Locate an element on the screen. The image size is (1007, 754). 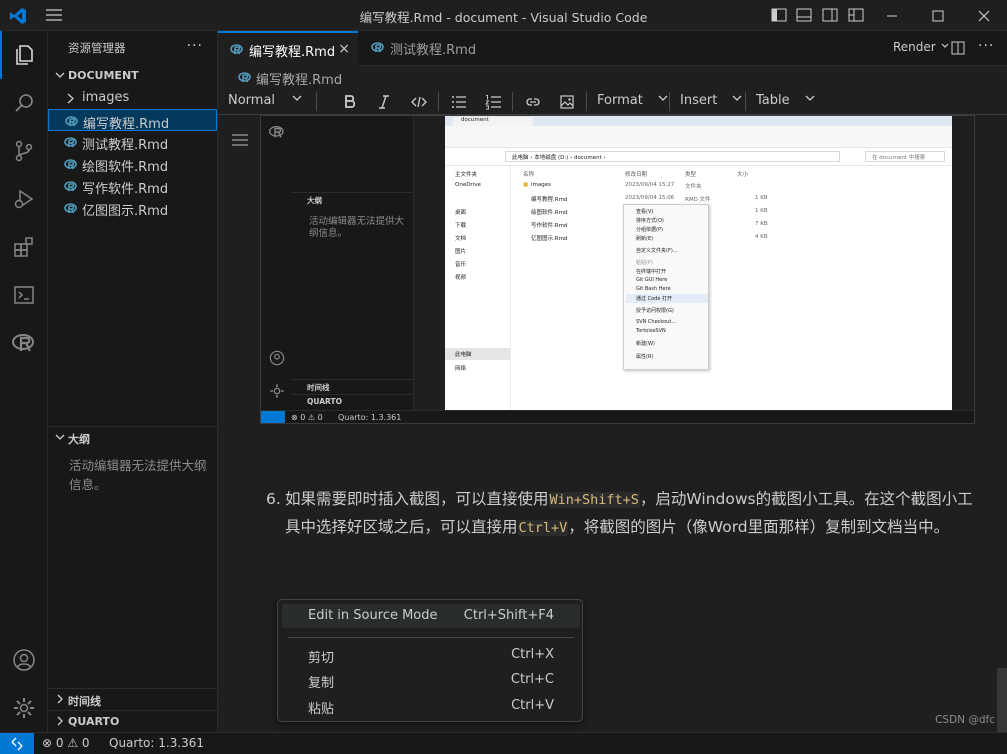
activity-r-language is located at coordinates (24, 343).